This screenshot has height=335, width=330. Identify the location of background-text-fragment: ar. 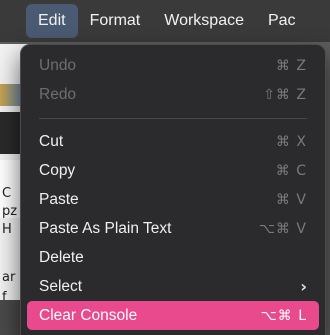
(9, 277).